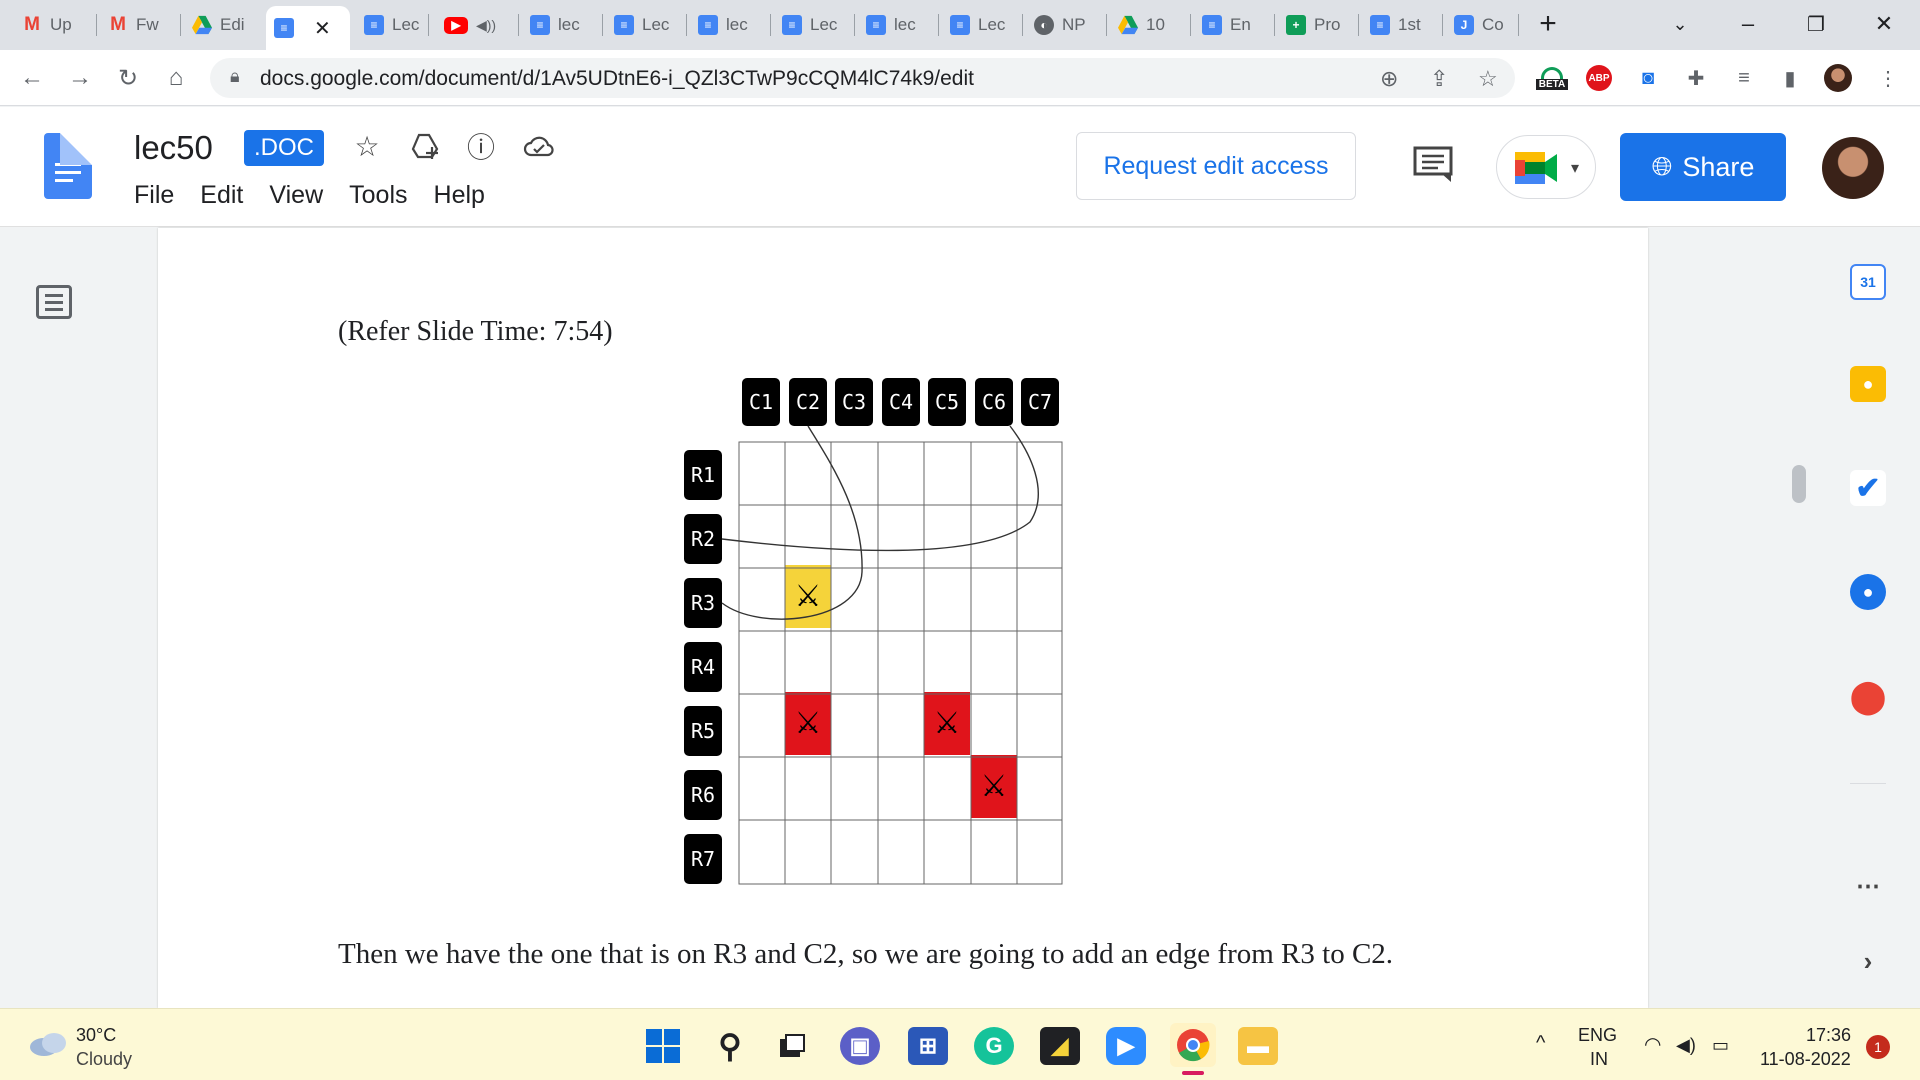 The image size is (1920, 1080). I want to click on browser-tab: ◐ NP, so click(1066, 25).